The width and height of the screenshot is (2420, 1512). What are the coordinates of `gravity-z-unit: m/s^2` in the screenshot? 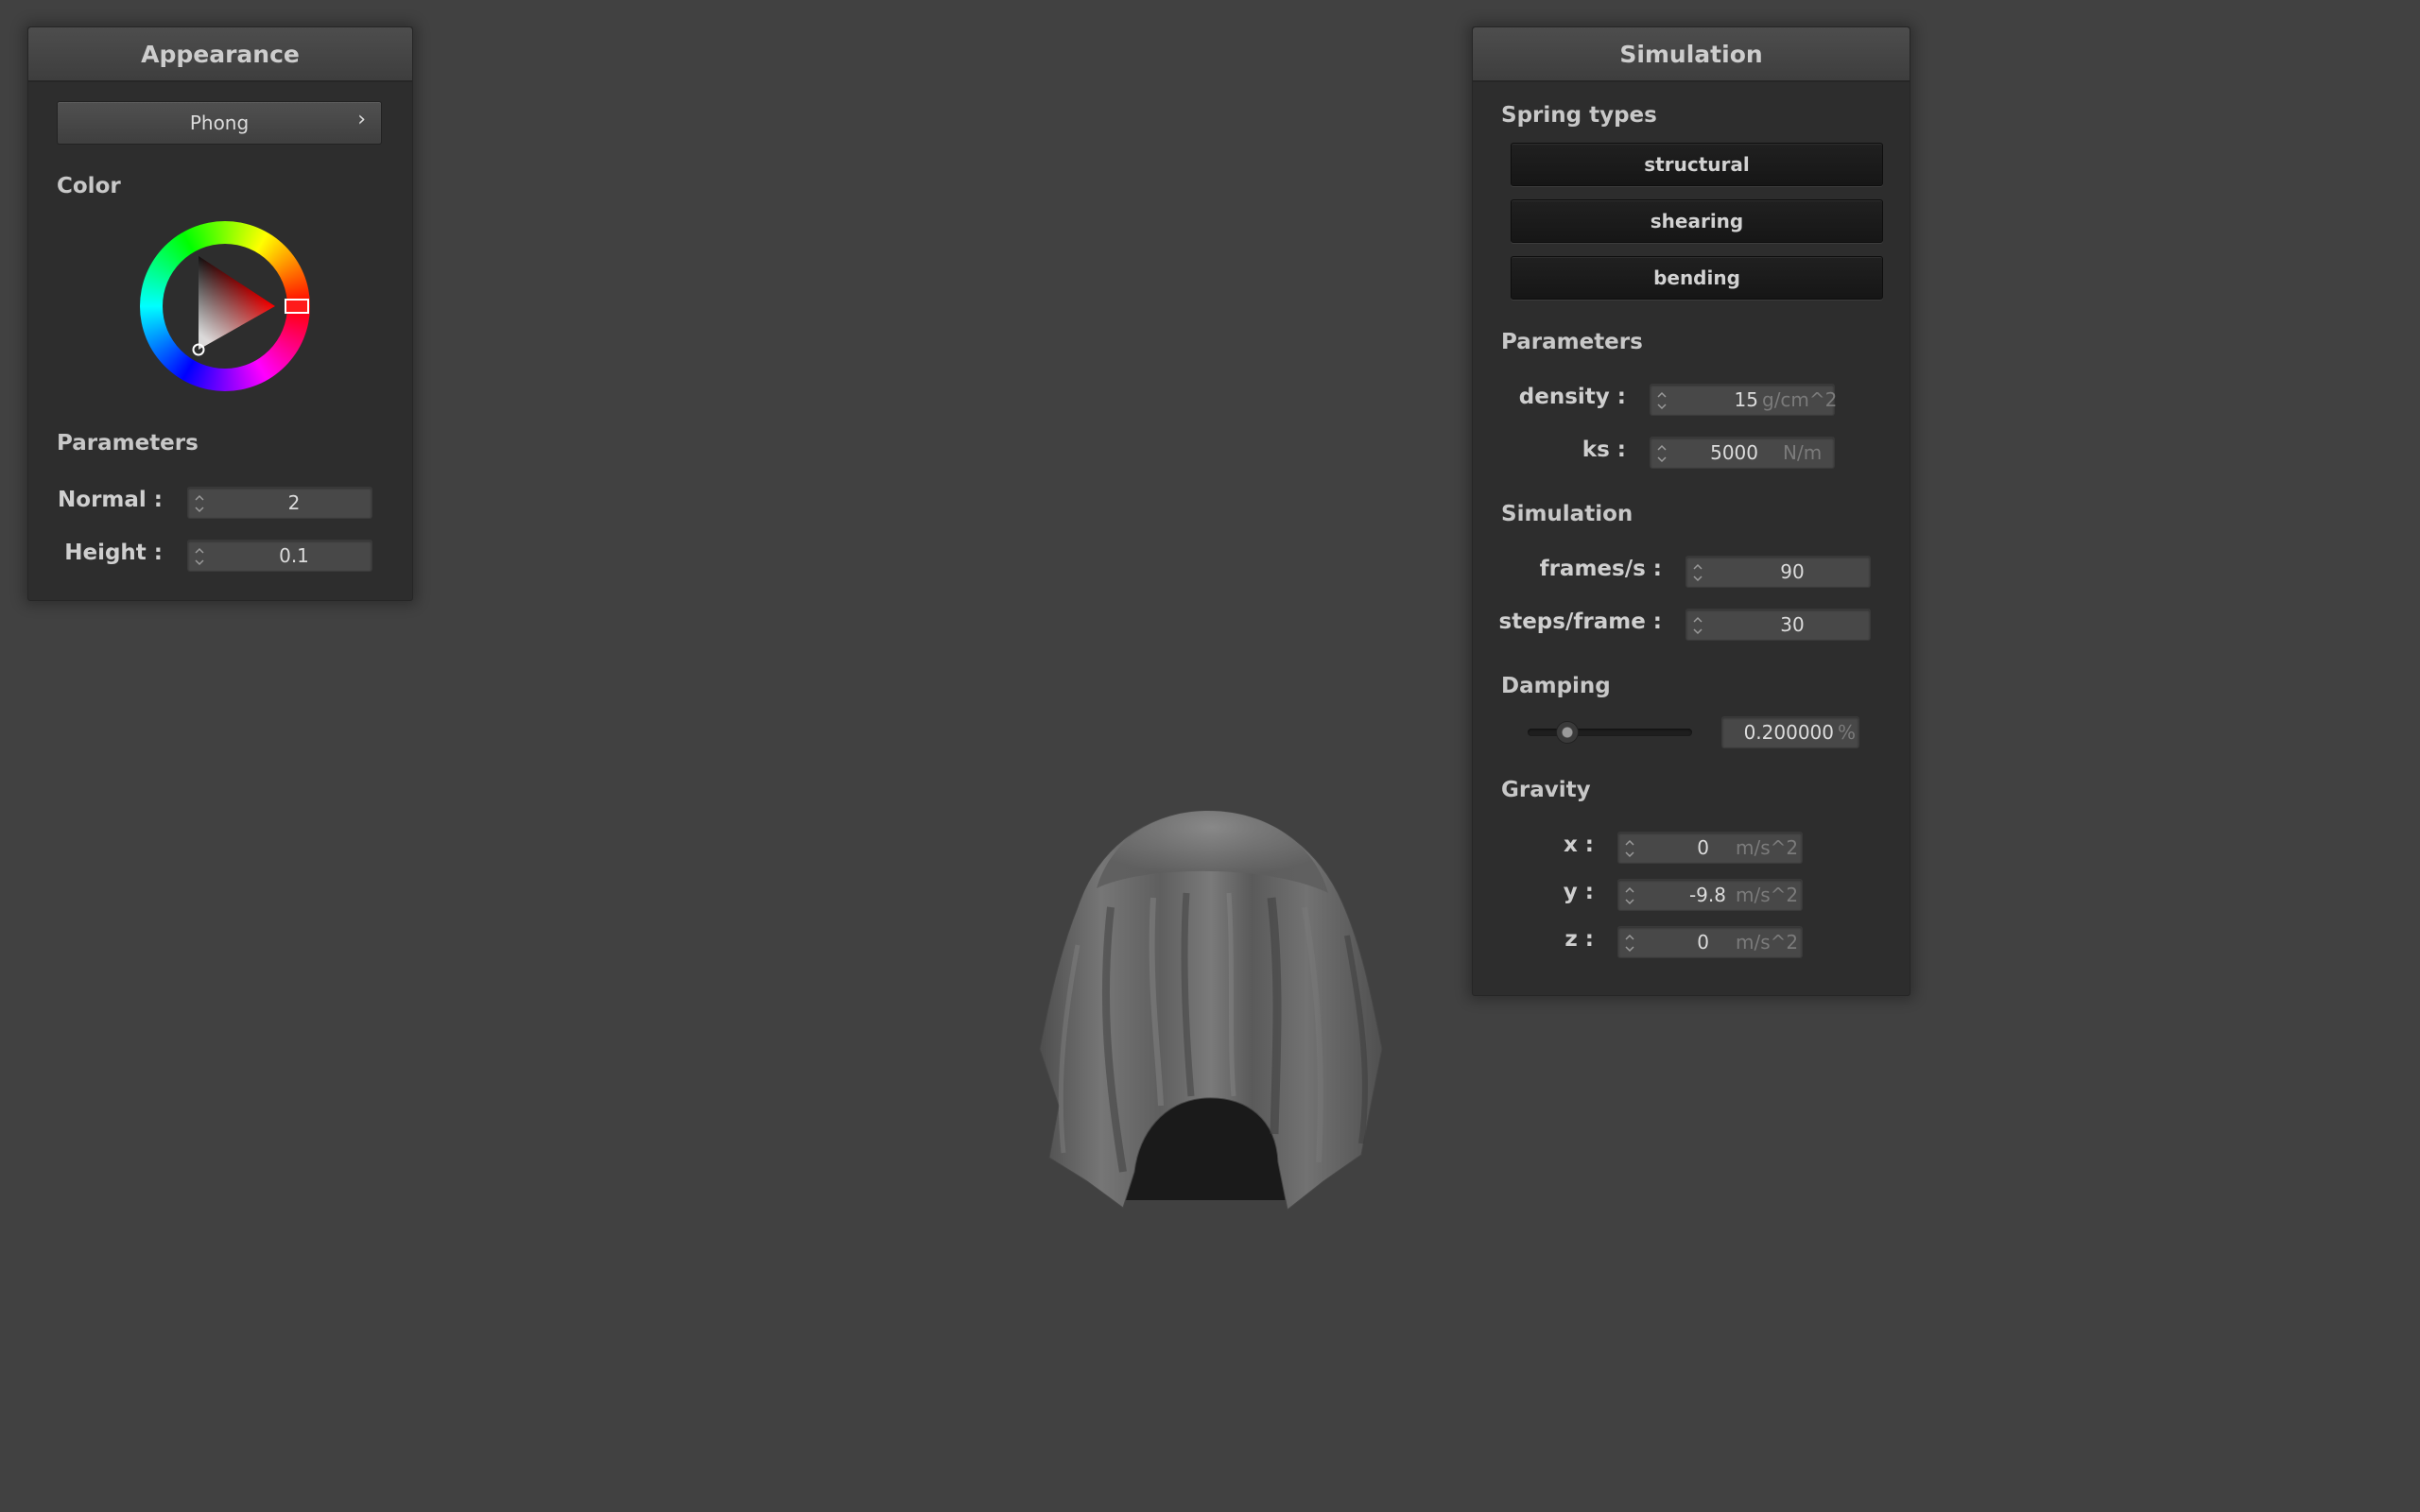 It's located at (1767, 942).